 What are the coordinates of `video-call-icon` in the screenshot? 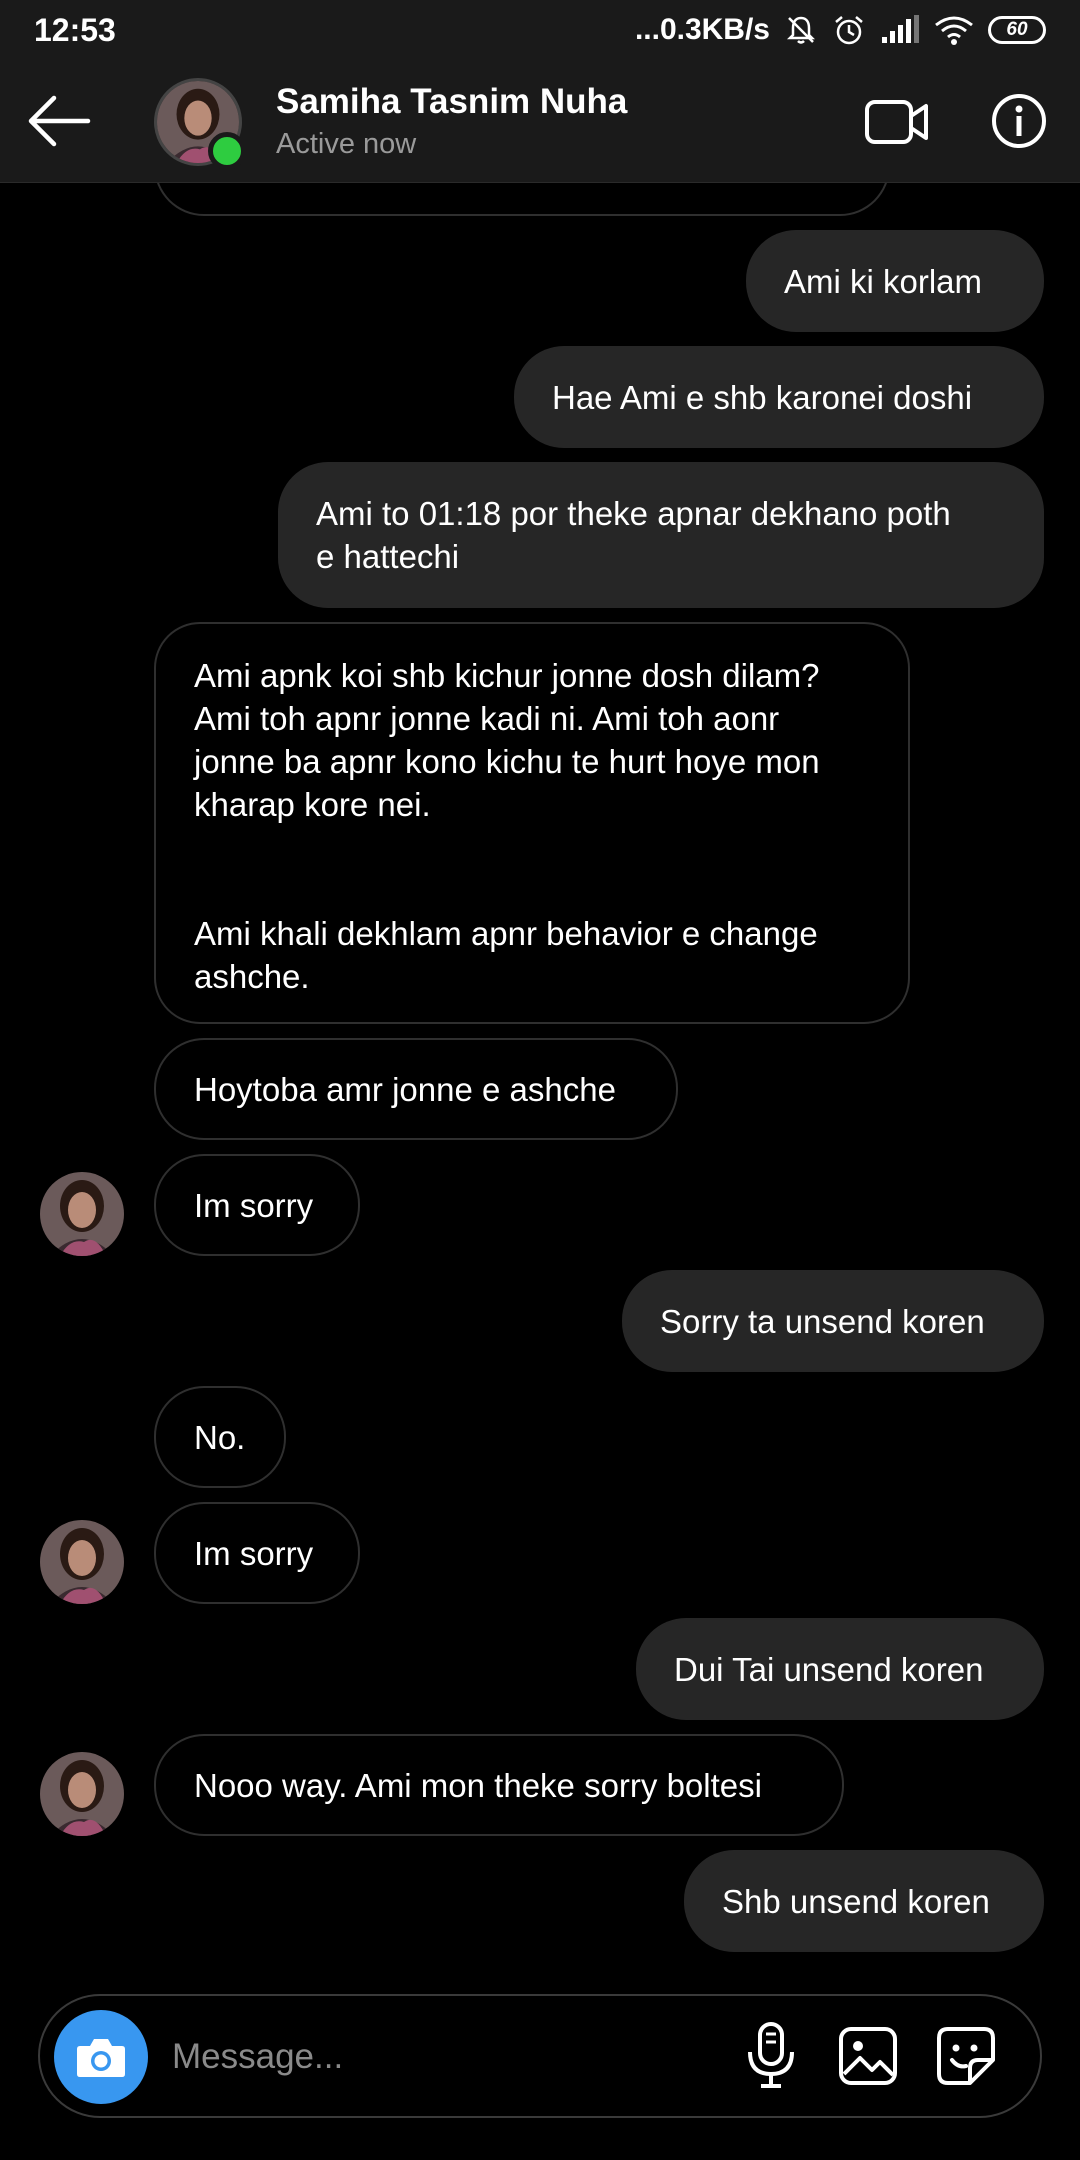 It's located at (897, 122).